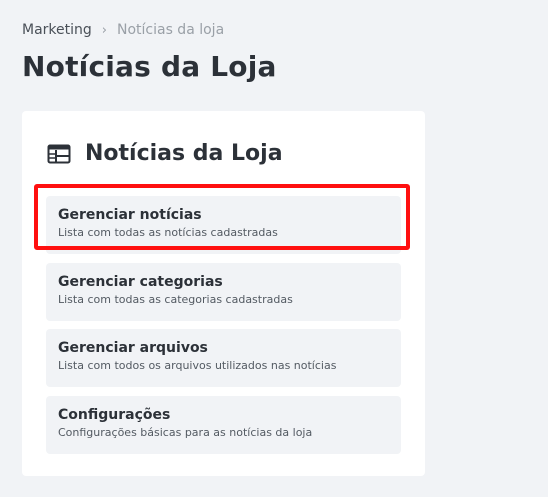 Image resolution: width=548 pixels, height=497 pixels. What do you see at coordinates (149, 66) in the screenshot?
I see `page-title: Notícias da Loja` at bounding box center [149, 66].